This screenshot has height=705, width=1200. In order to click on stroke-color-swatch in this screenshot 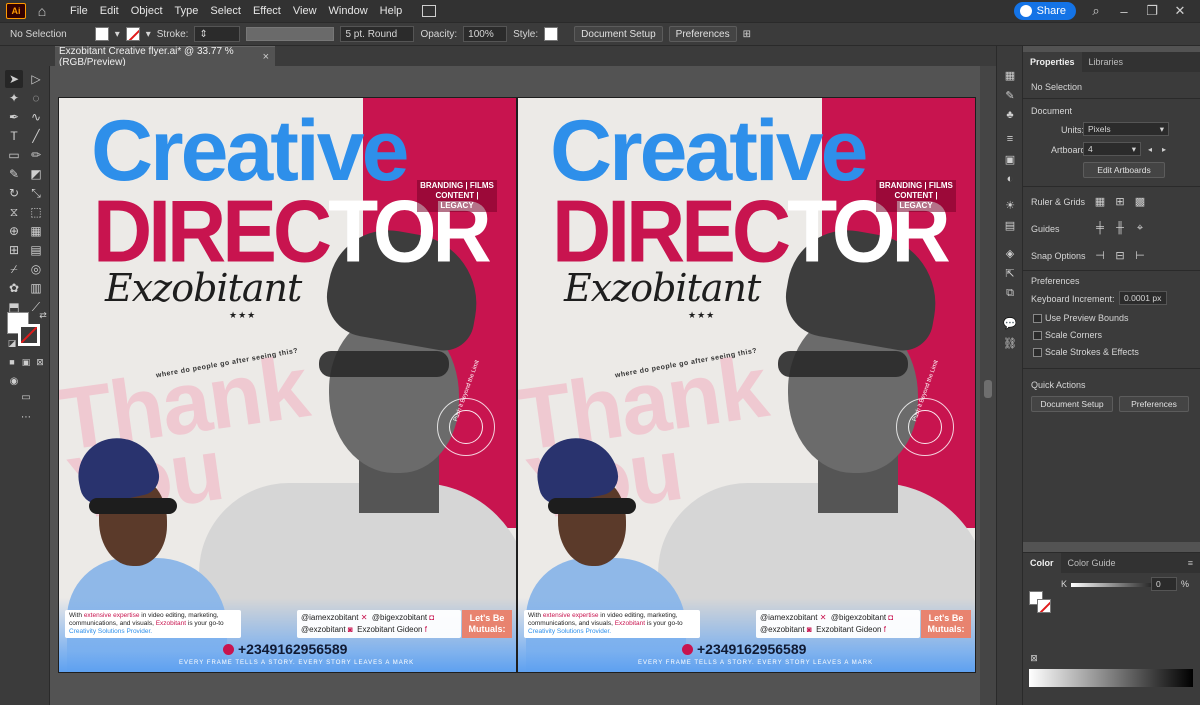, I will do `click(29, 335)`.